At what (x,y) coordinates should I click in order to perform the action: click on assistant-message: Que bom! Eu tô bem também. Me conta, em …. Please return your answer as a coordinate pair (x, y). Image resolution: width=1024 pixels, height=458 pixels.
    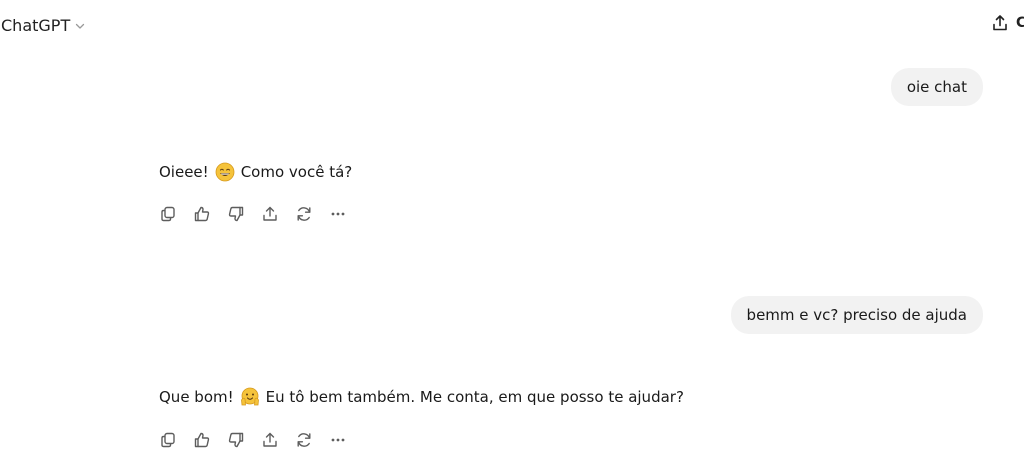
    Looking at the image, I should click on (421, 397).